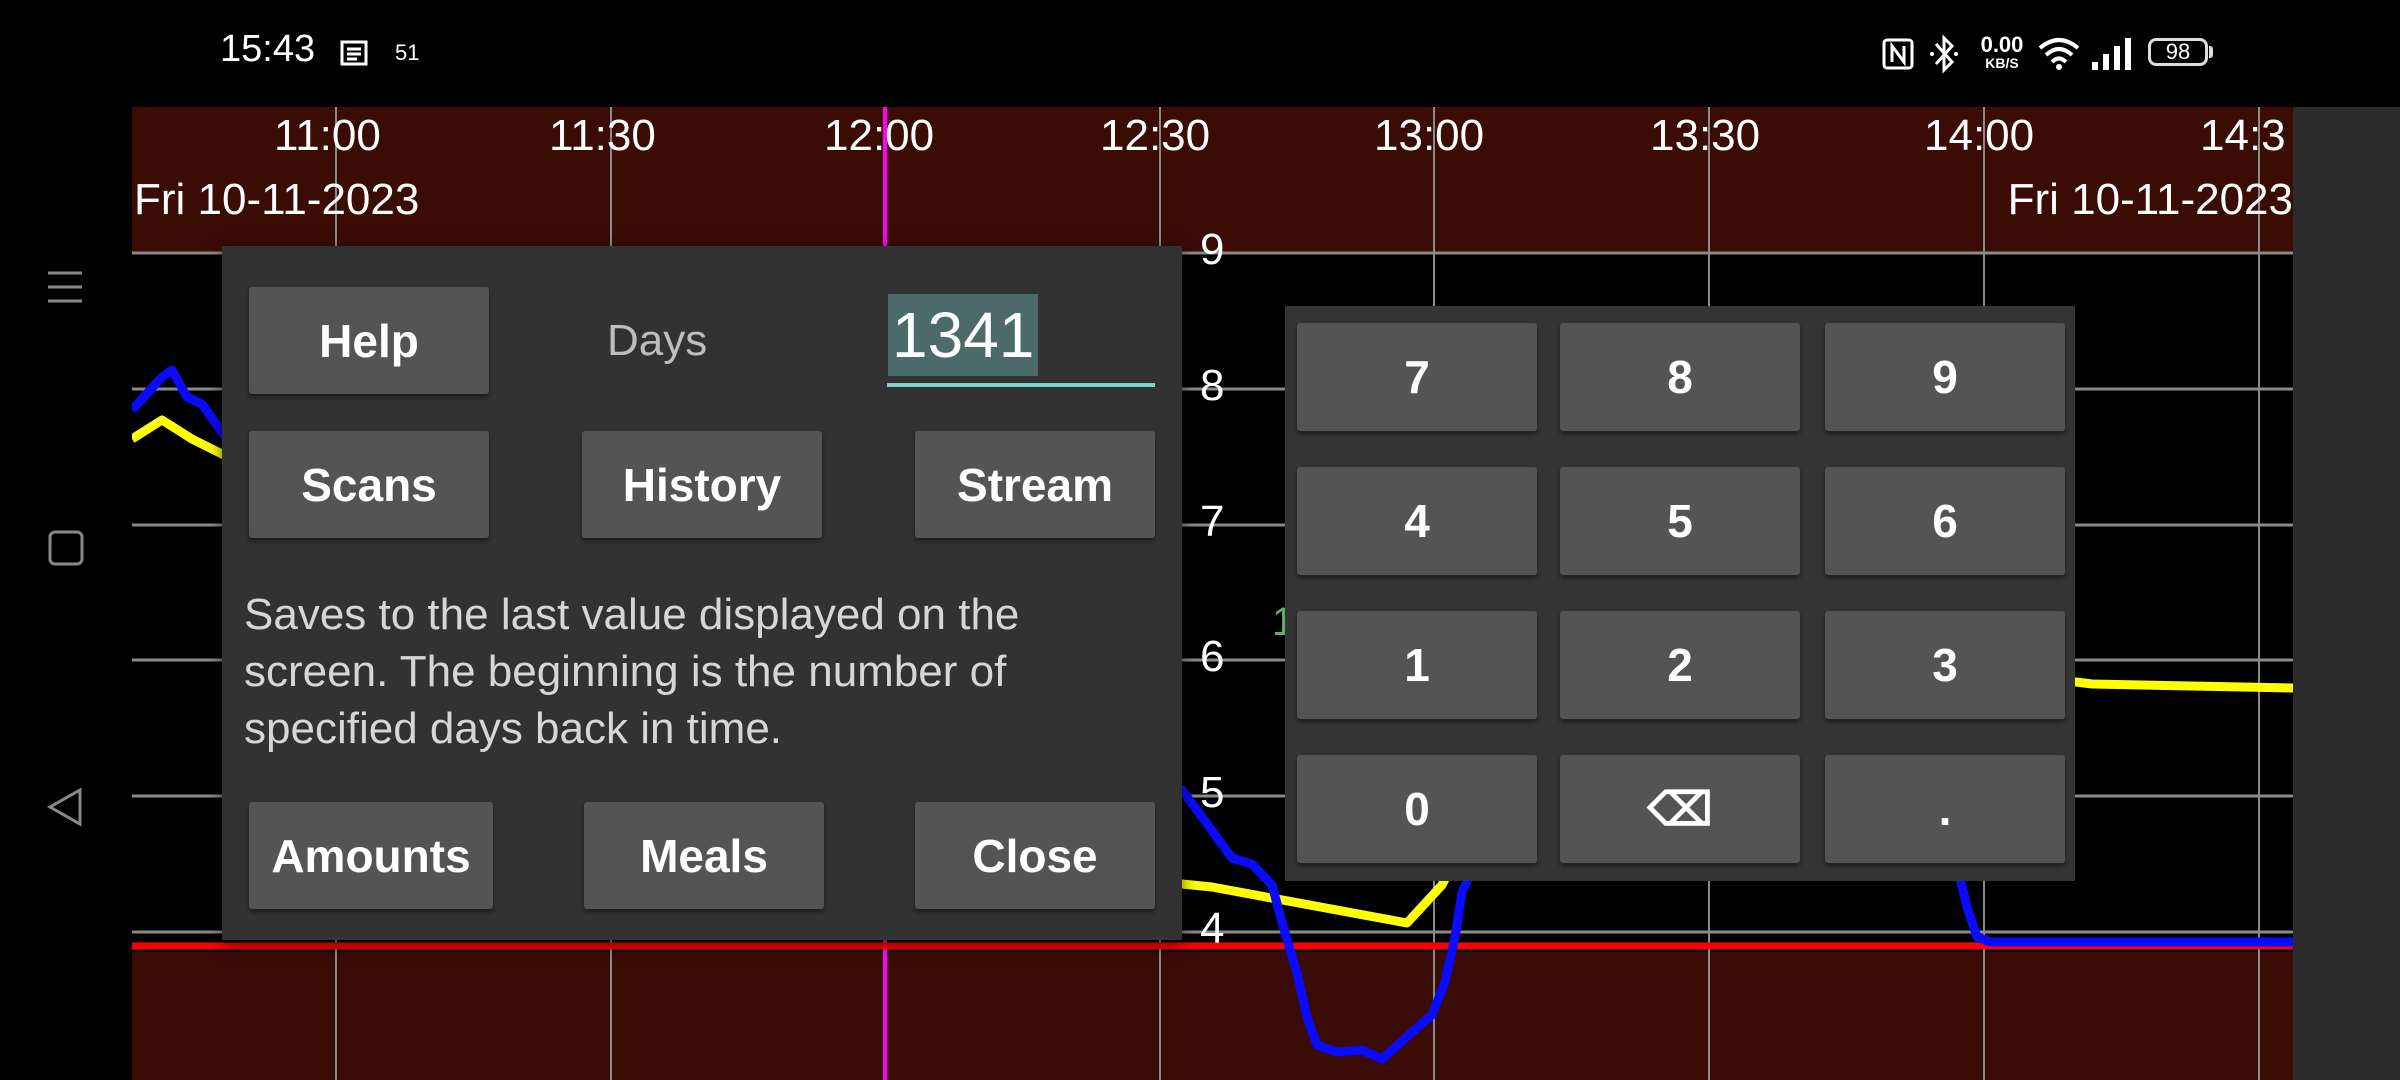 This screenshot has width=2400, height=1080. What do you see at coordinates (1680, 377) in the screenshot?
I see `key-8: 8` at bounding box center [1680, 377].